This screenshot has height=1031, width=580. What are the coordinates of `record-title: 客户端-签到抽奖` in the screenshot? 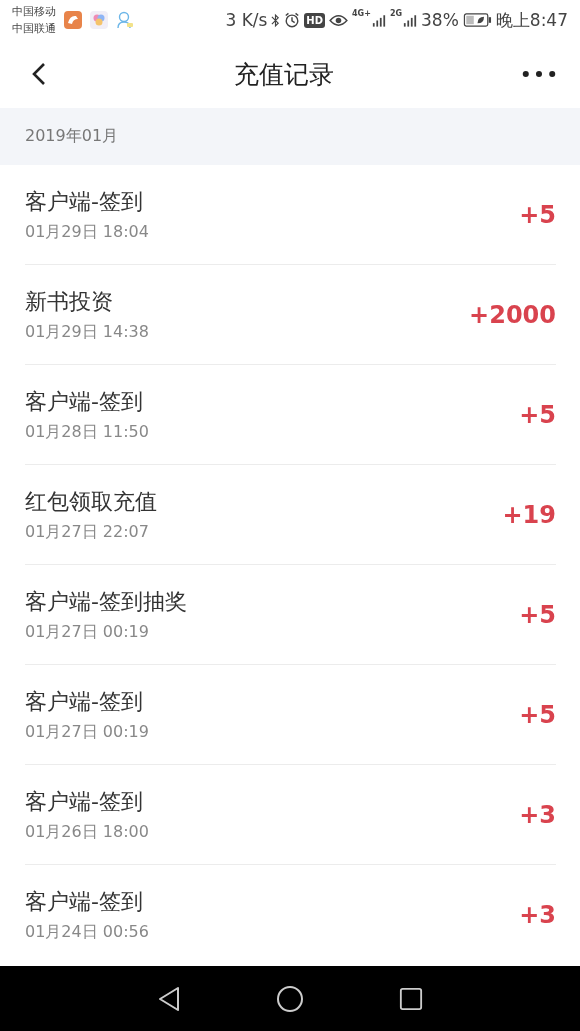 It's located at (106, 601).